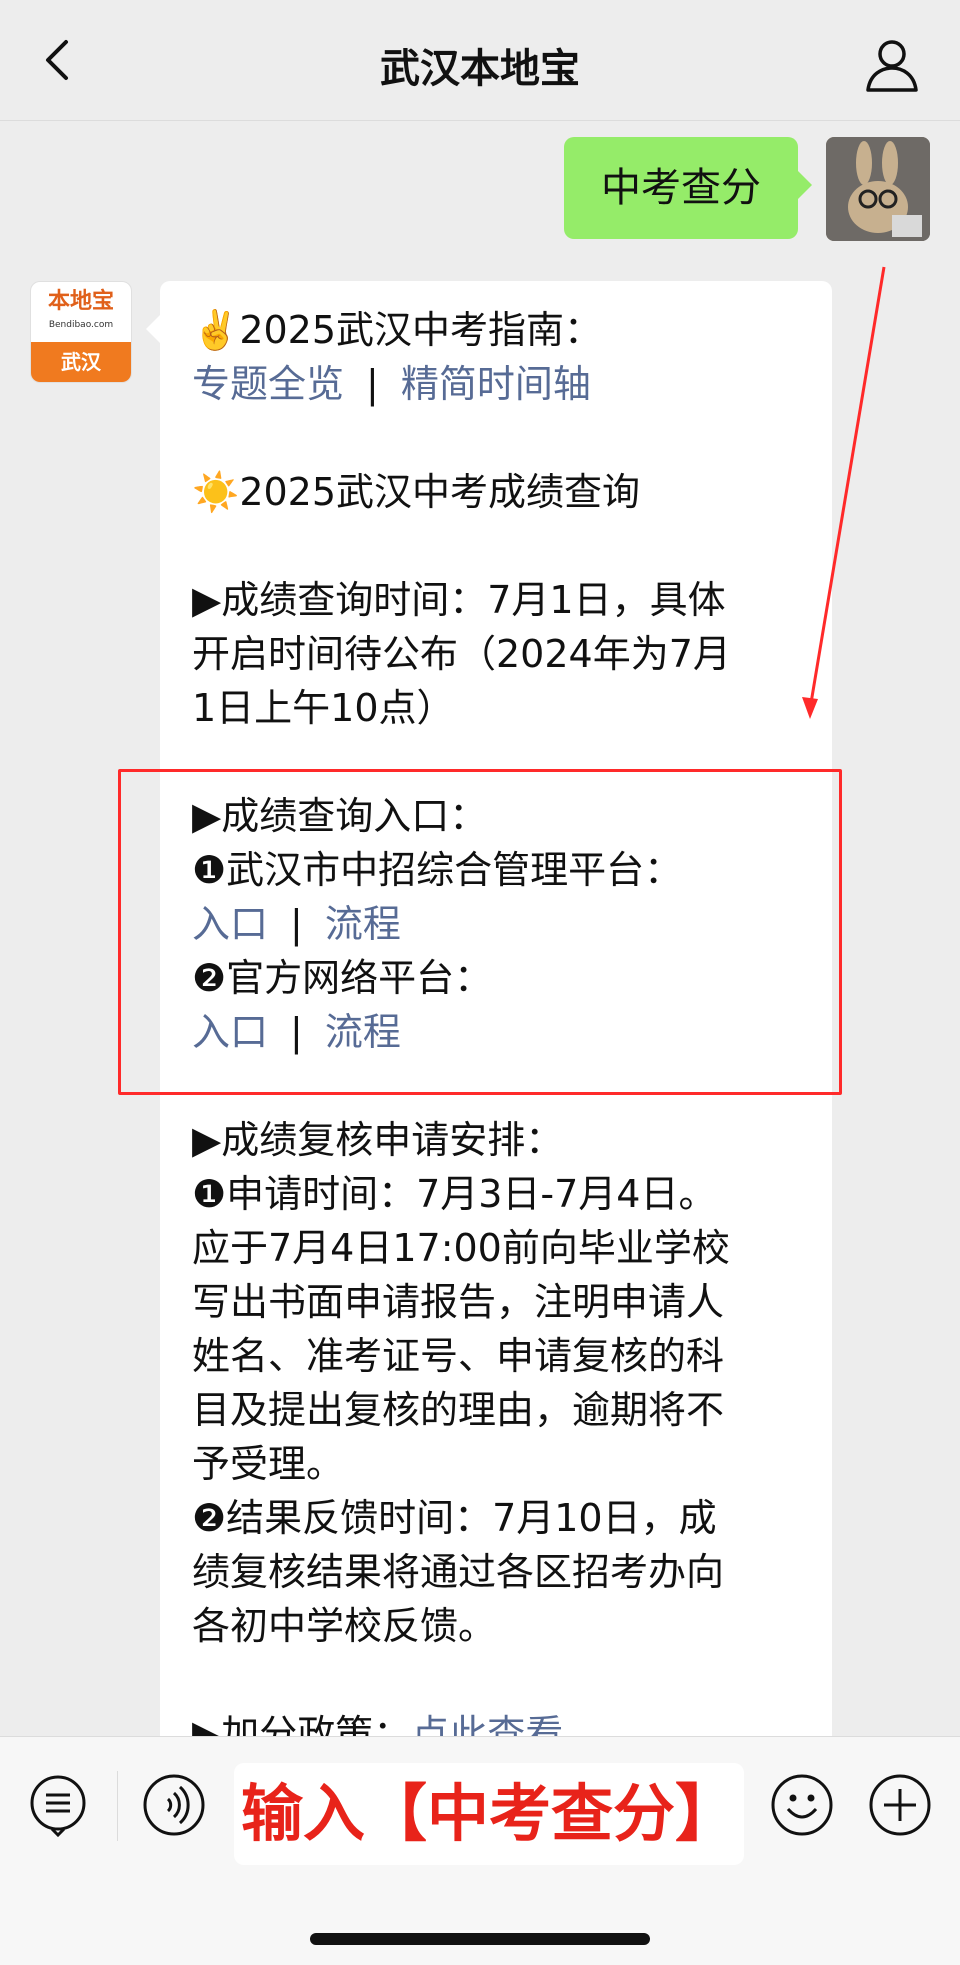 The width and height of the screenshot is (960, 1965). Describe the element at coordinates (489, 1814) in the screenshot. I see `message-input: 输入【中考查分】` at that location.